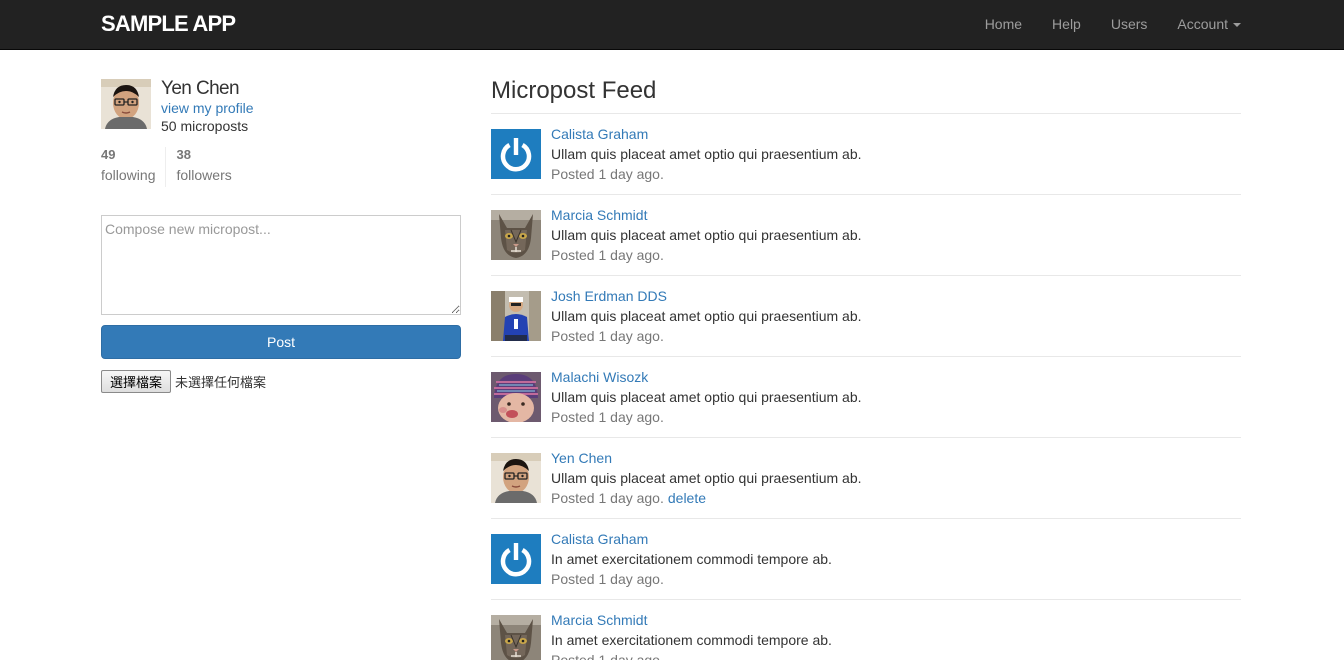 Image resolution: width=1344 pixels, height=660 pixels. What do you see at coordinates (108, 154) in the screenshot?
I see `following-count: 49` at bounding box center [108, 154].